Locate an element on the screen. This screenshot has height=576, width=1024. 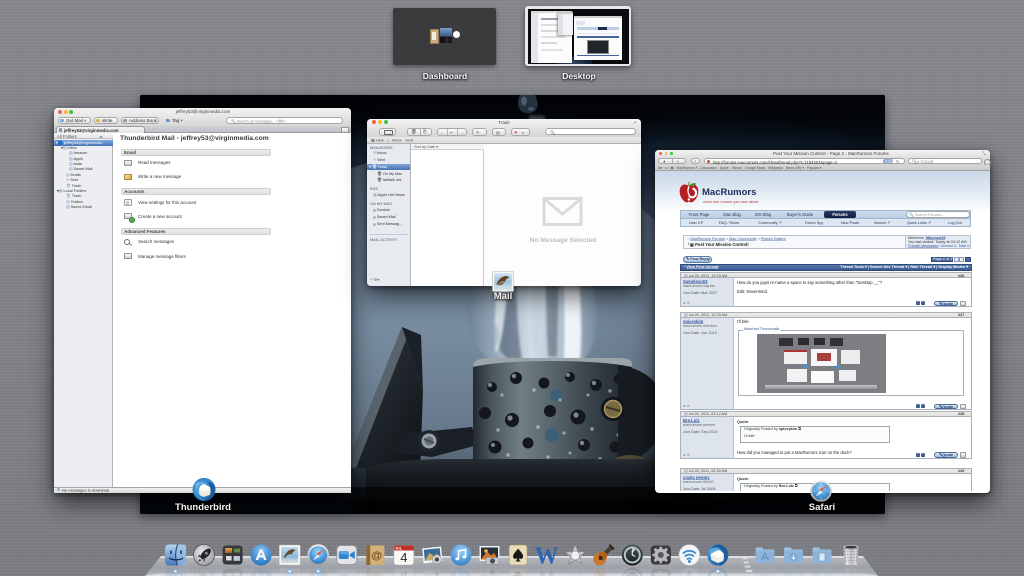
svg-text: W is located at coordinates (547, 557).